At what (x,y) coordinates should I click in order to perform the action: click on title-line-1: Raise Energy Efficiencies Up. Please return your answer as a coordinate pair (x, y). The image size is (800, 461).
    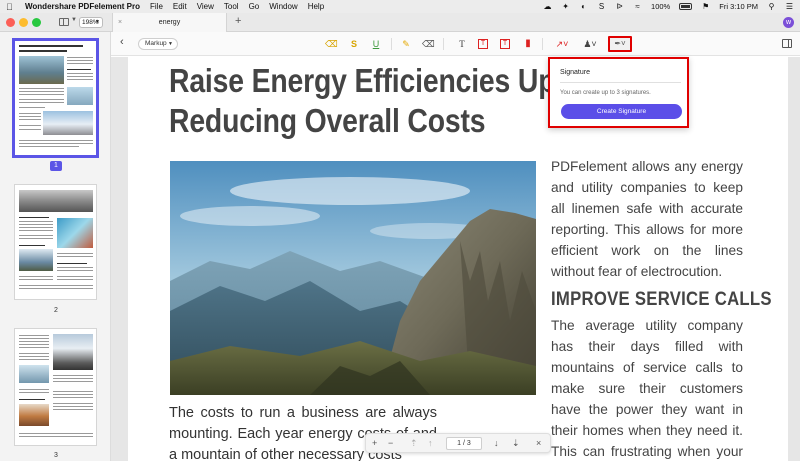
    Looking at the image, I should click on (362, 80).